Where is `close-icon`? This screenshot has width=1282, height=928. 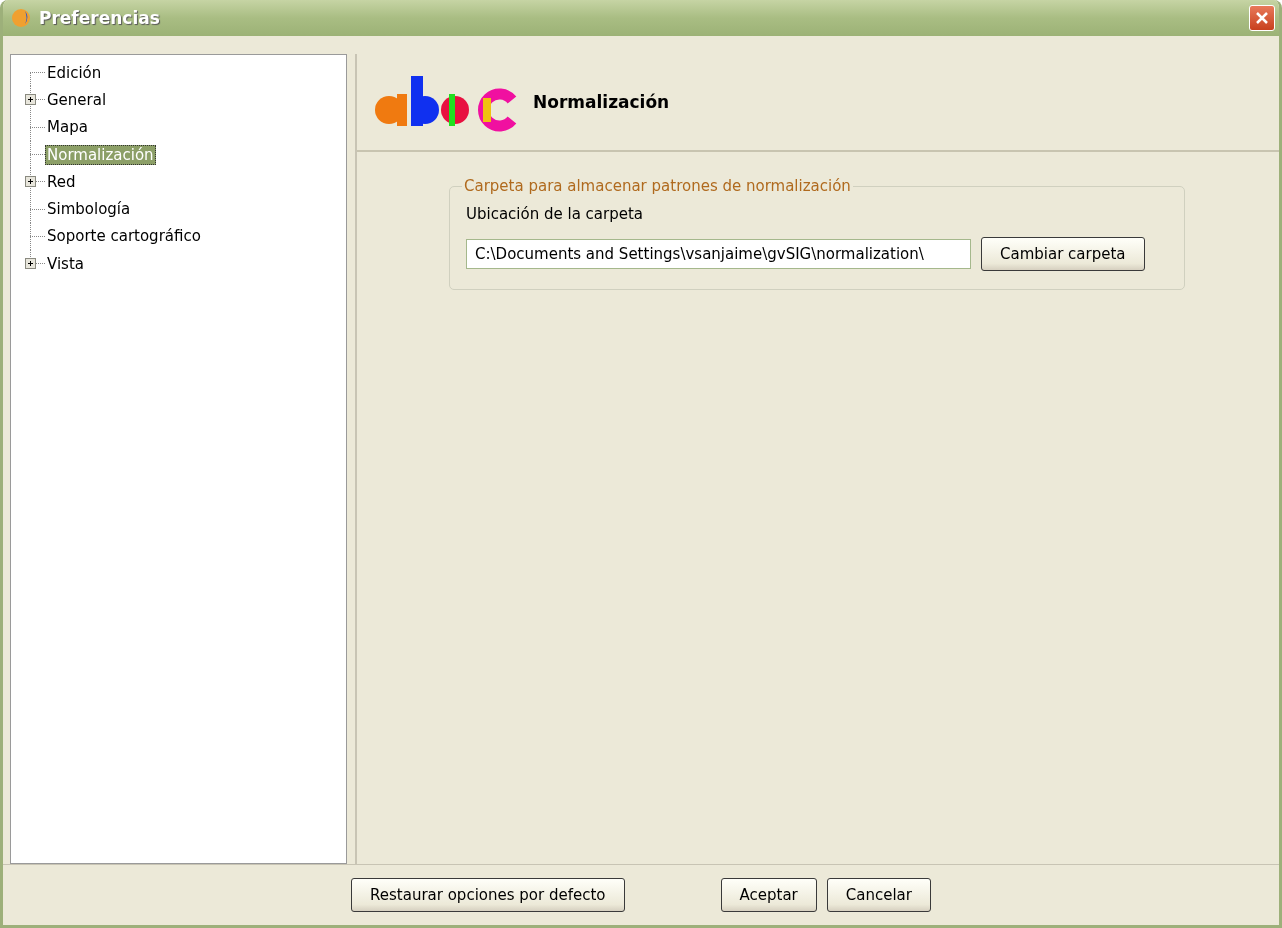 close-icon is located at coordinates (1262, 18).